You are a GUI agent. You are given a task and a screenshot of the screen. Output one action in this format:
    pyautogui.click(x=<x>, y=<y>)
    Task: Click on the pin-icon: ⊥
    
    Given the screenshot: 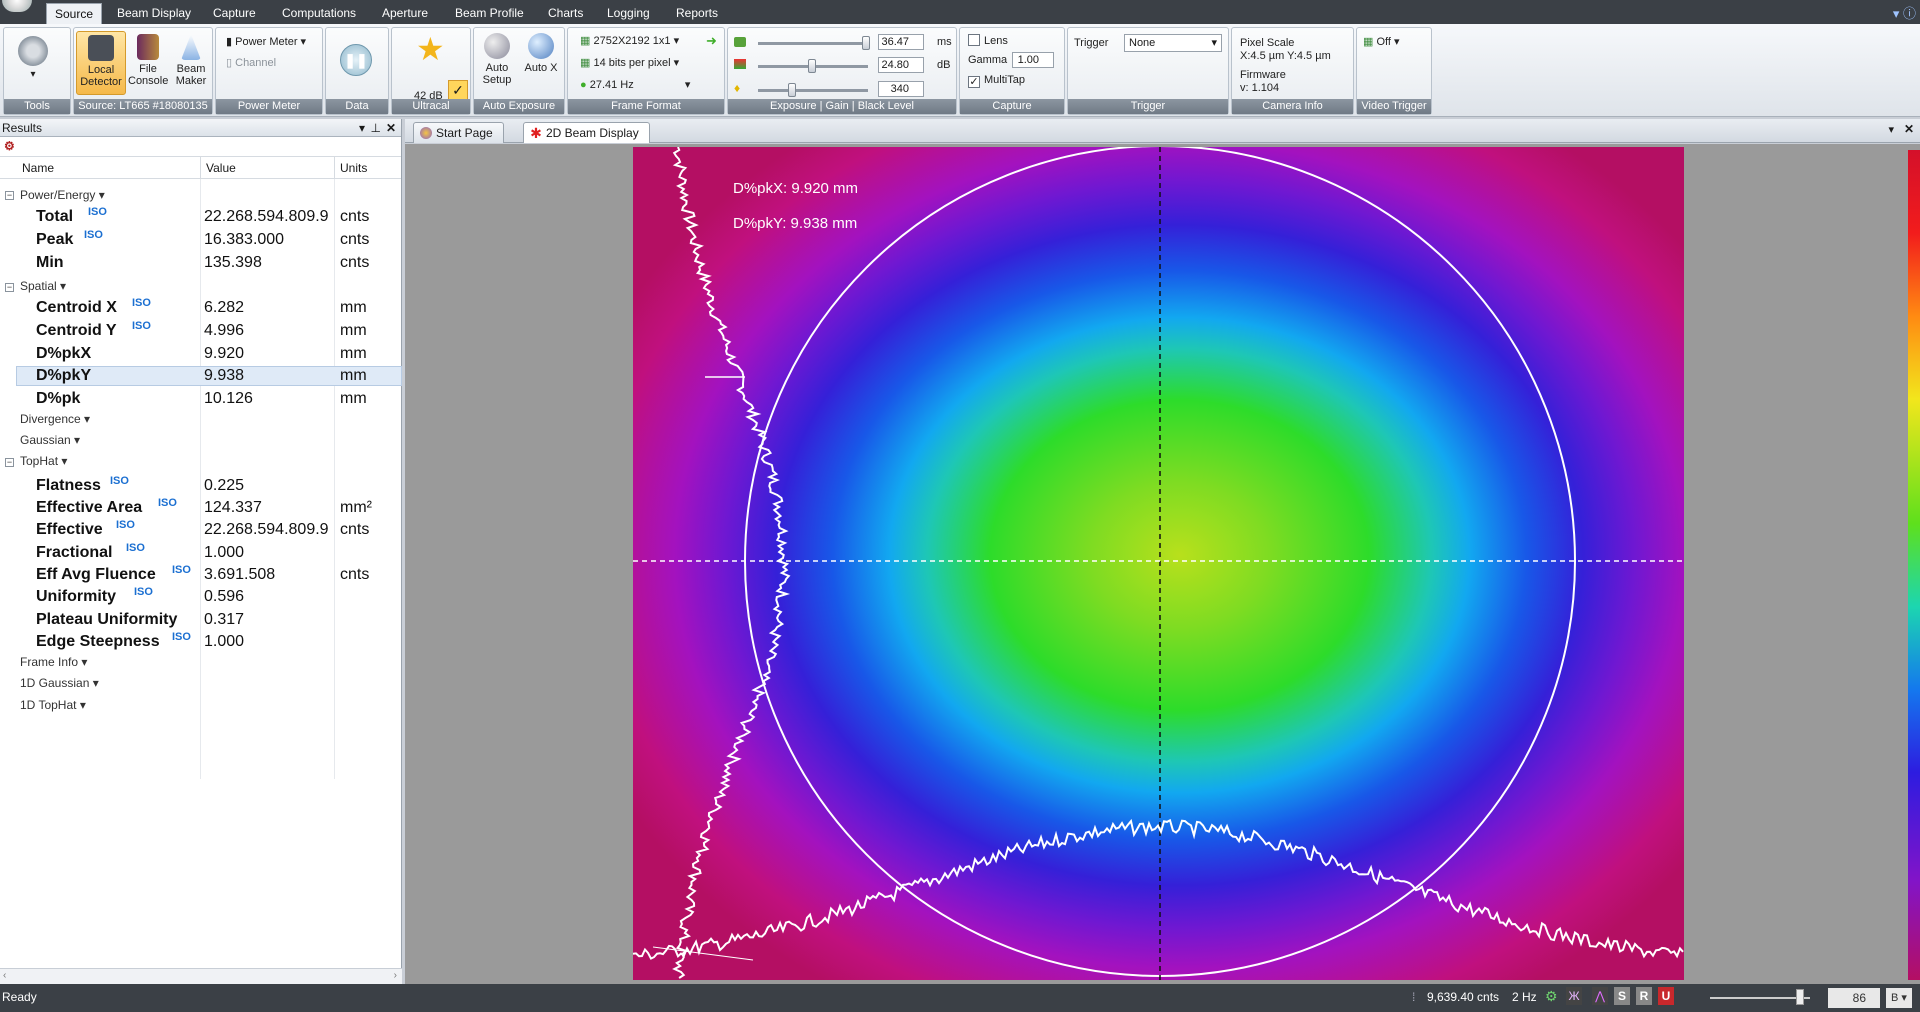 What is the action you would take?
    pyautogui.click(x=376, y=128)
    